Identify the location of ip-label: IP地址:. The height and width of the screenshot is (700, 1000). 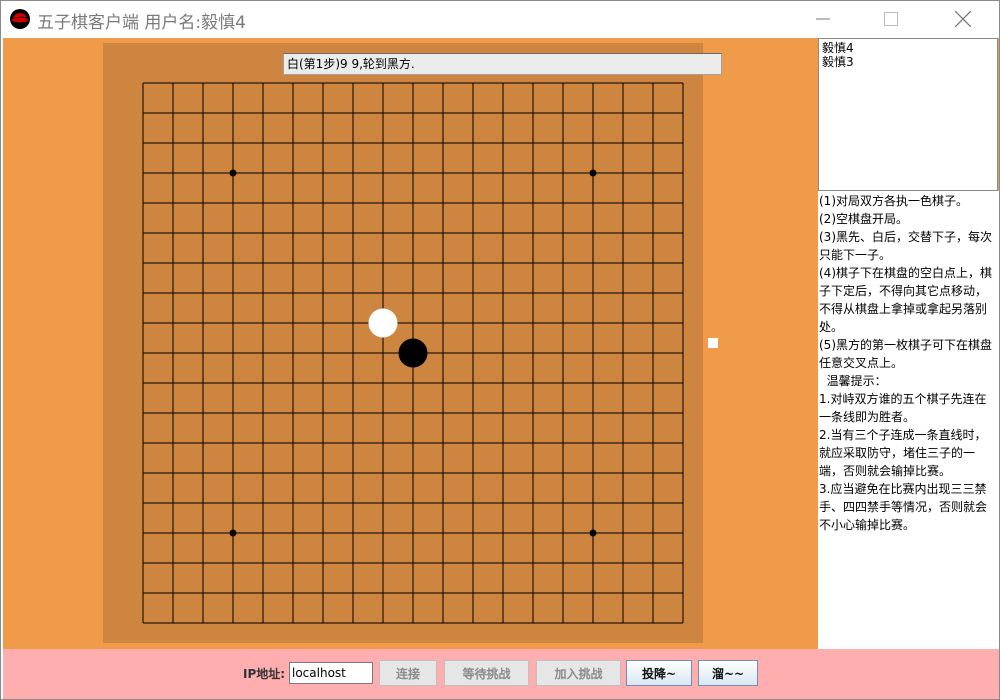
(264, 674).